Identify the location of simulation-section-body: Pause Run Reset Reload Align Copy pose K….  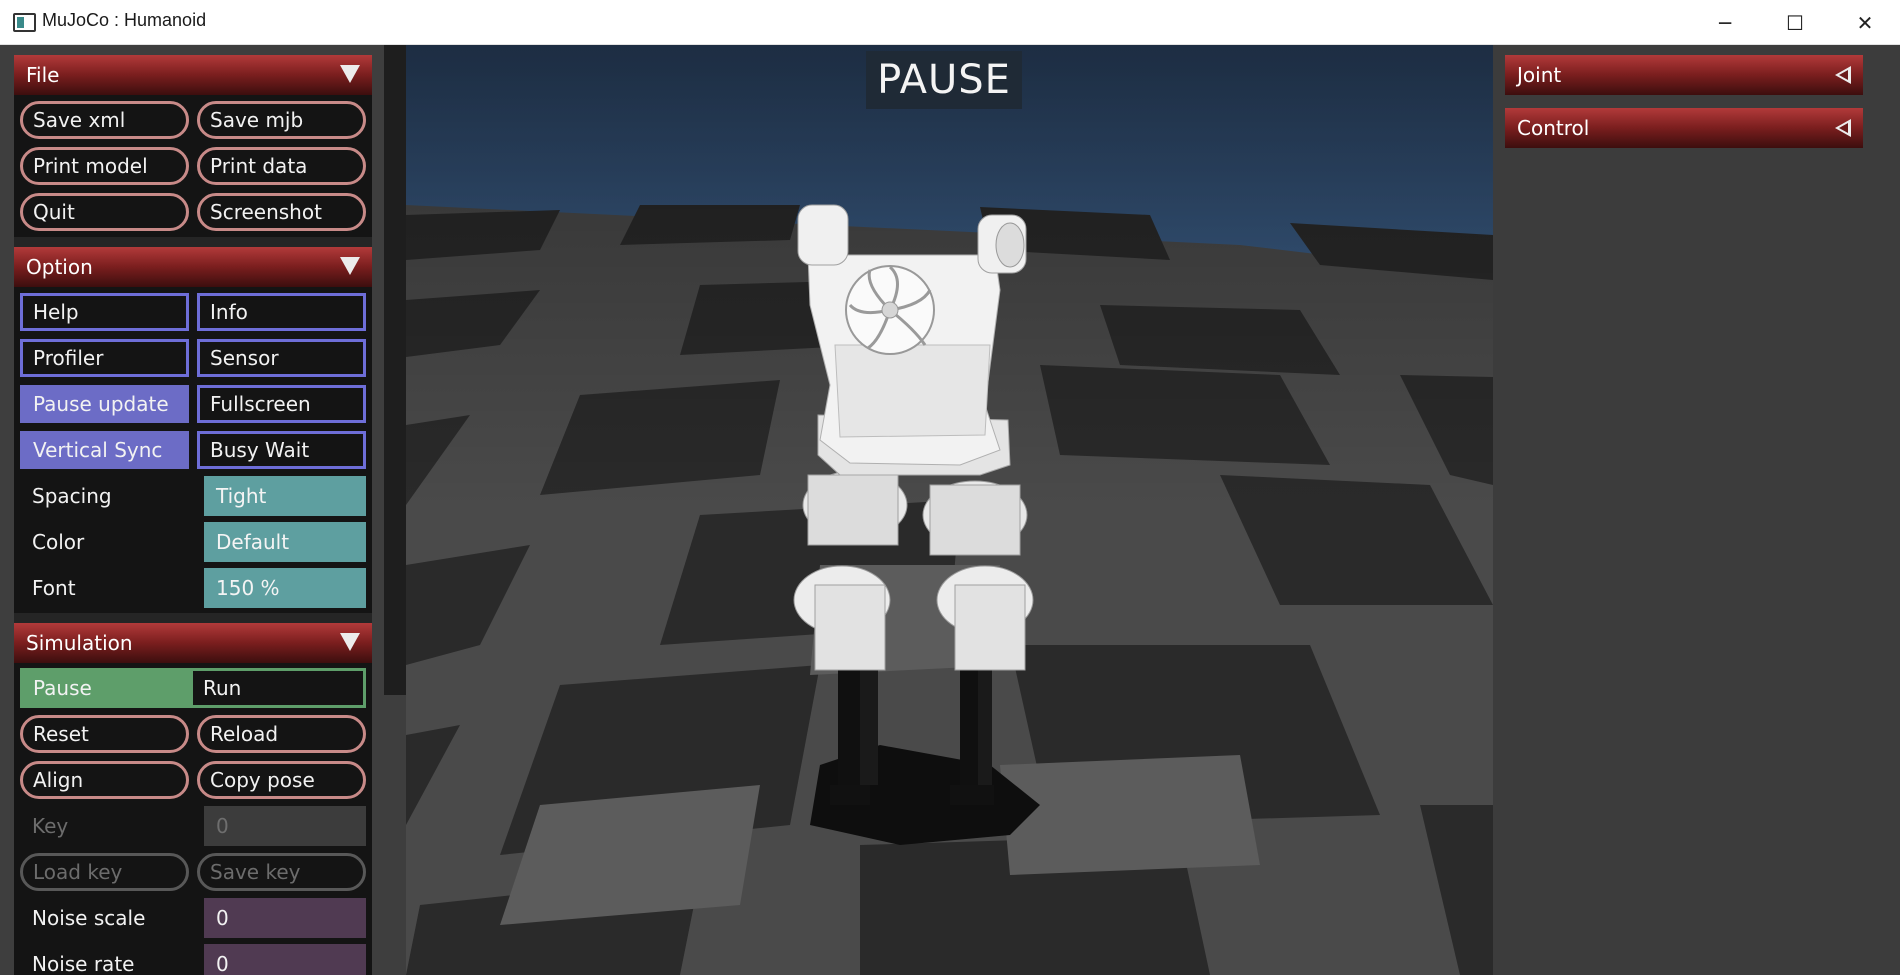
(193, 819).